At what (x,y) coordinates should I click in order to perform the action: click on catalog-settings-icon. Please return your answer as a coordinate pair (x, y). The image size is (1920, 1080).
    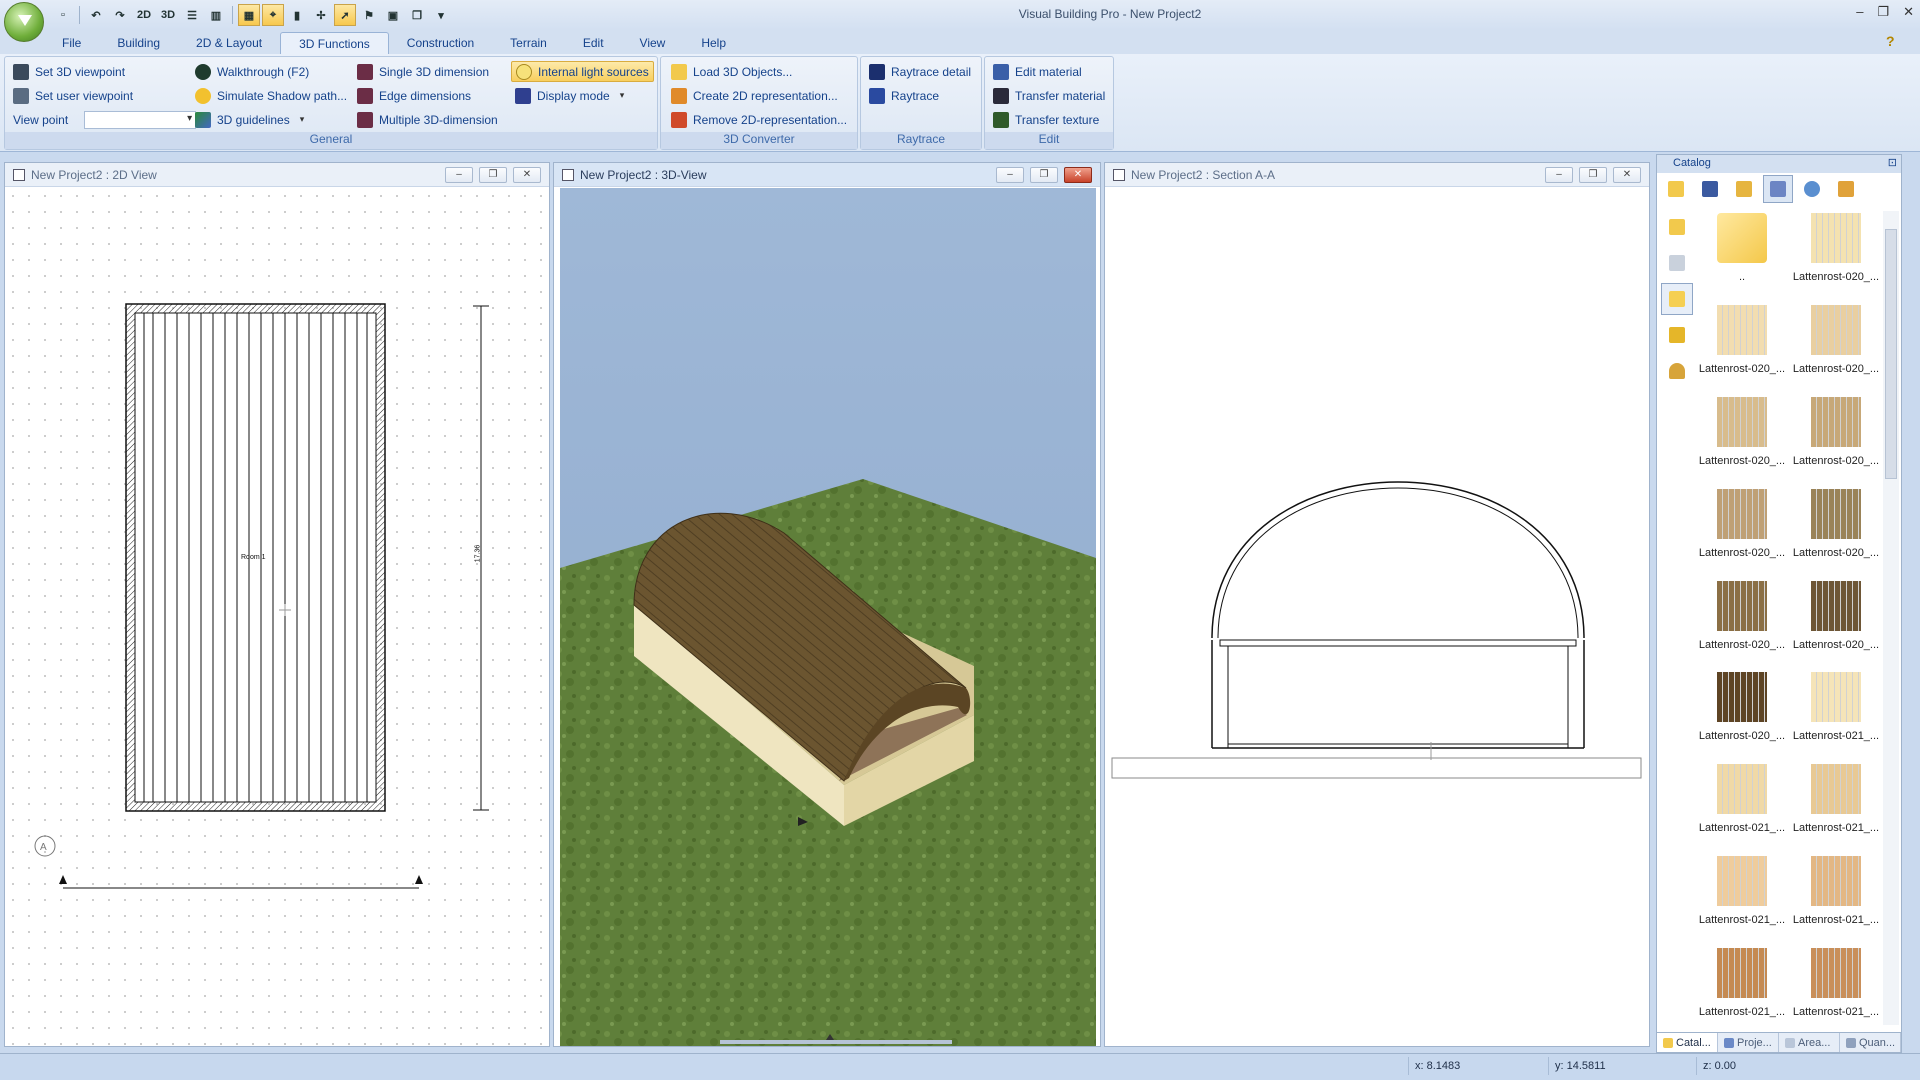
    Looking at the image, I should click on (1846, 189).